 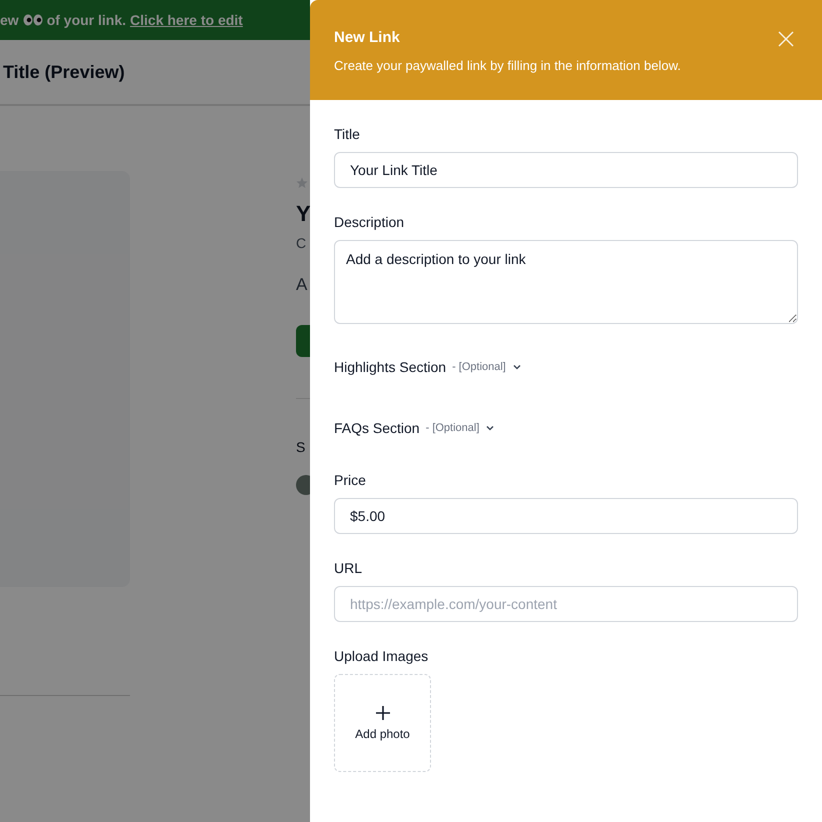 I want to click on field-label: Title, so click(x=347, y=134).